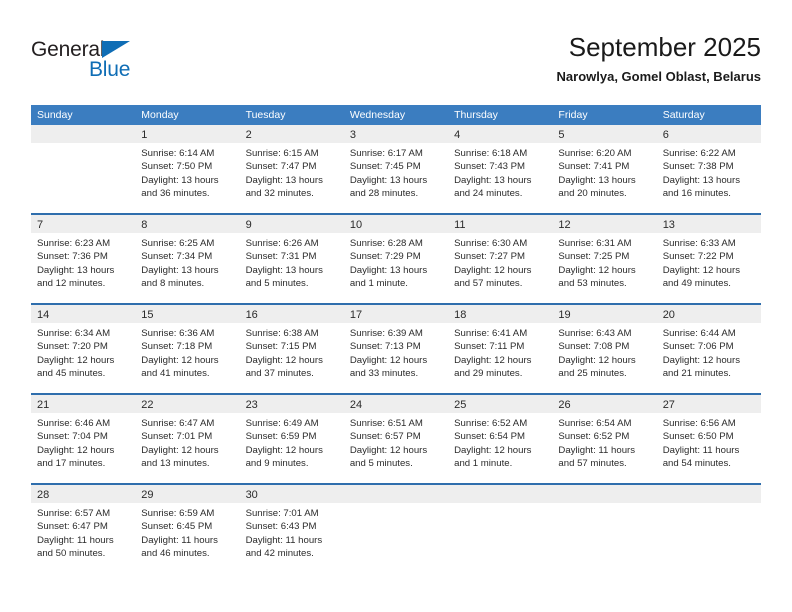 The image size is (792, 612). What do you see at coordinates (378, 284) in the screenshot?
I see `day-detail-line: and 1 minute.` at bounding box center [378, 284].